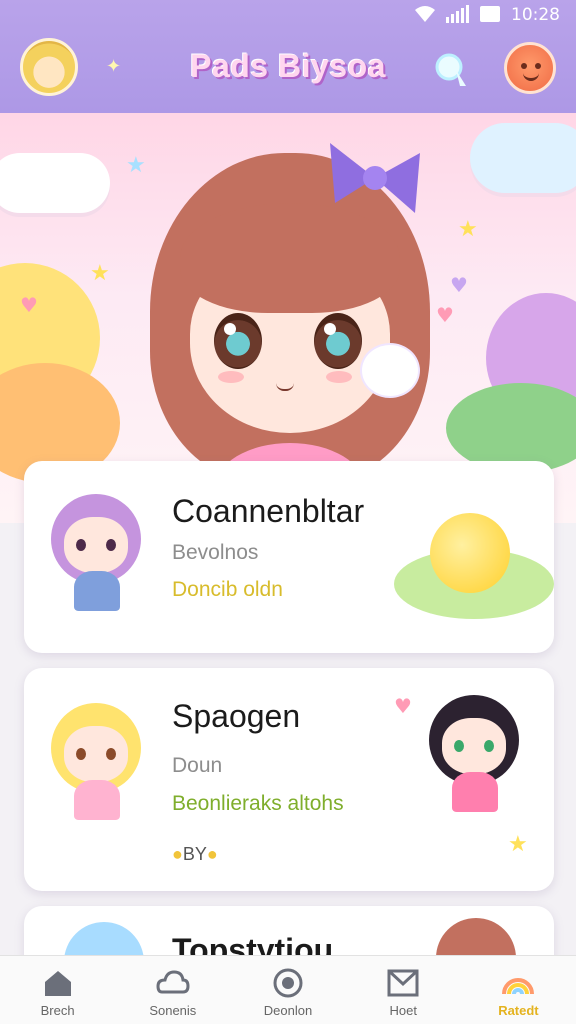  What do you see at coordinates (535, 15) in the screenshot?
I see `status-time: 10:28` at bounding box center [535, 15].